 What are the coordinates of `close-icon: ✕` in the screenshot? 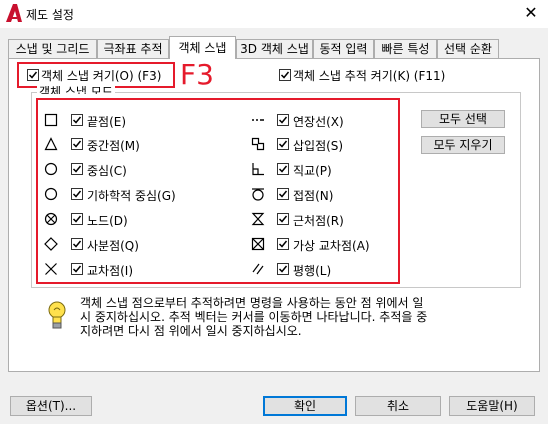 It's located at (531, 13).